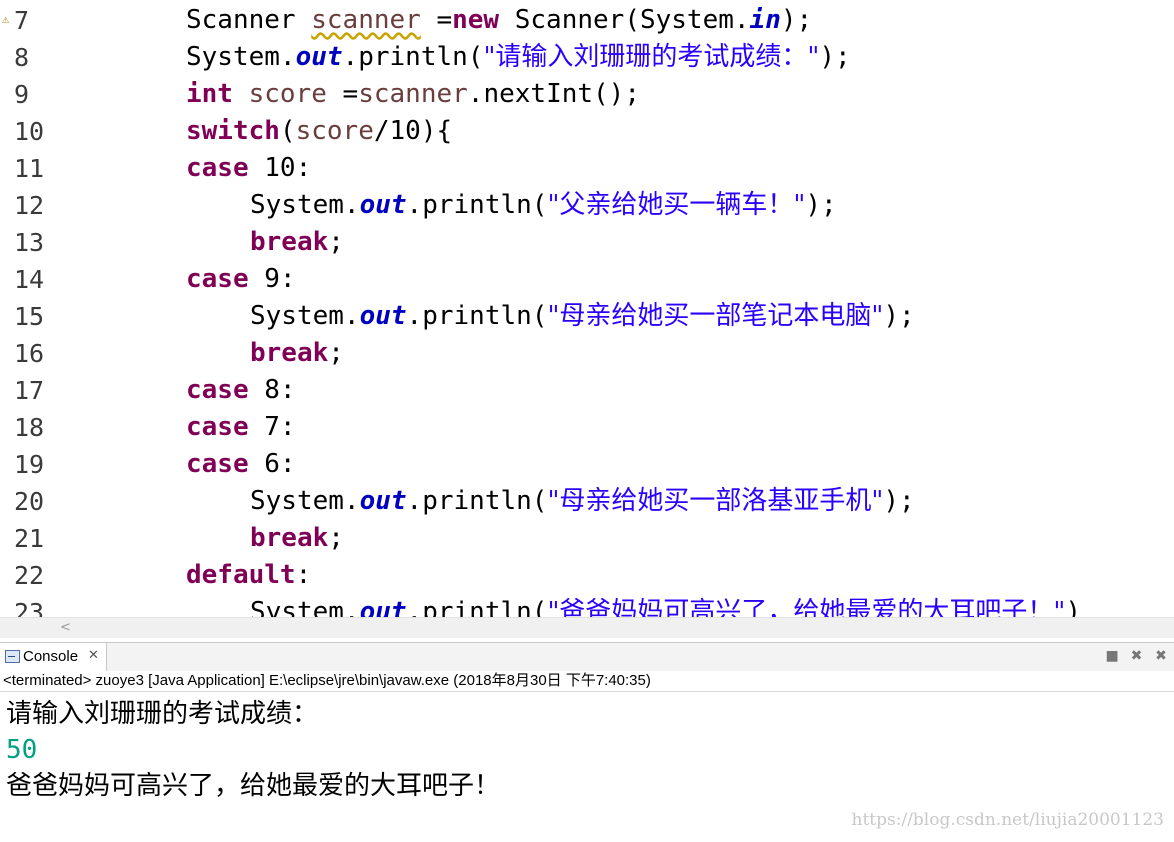 Image resolution: width=1174 pixels, height=842 pixels. I want to click on code-line: 9 int score =scanner.nextInt();, so click(587, 94).